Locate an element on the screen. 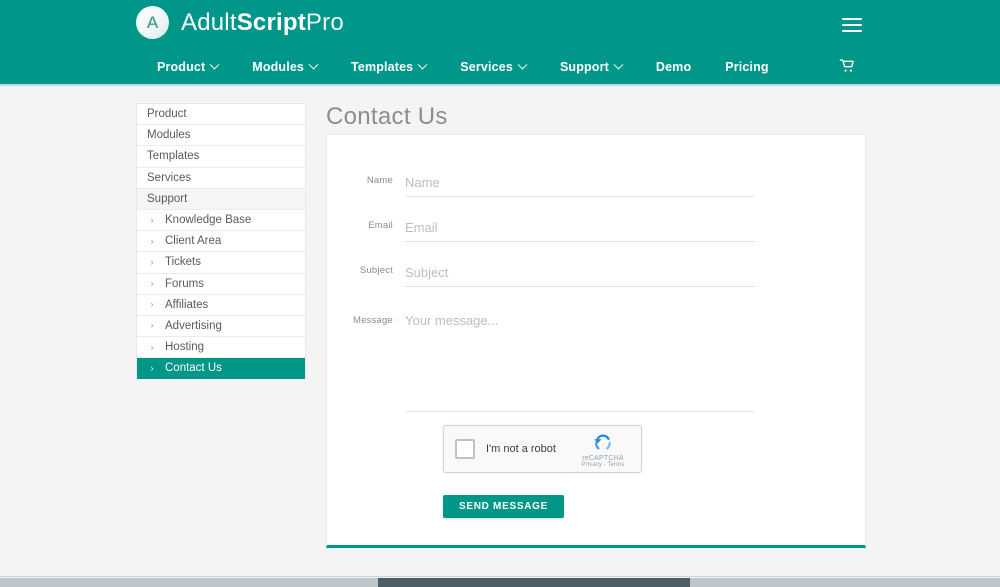 This screenshot has width=1000, height=587. scrollbar-track-right is located at coordinates (845, 582).